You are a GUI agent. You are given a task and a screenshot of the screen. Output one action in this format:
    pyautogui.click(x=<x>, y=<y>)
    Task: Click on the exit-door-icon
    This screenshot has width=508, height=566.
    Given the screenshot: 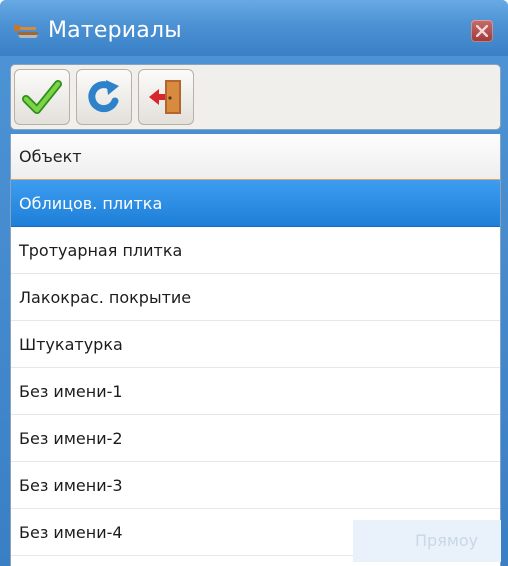 What is the action you would take?
    pyautogui.click(x=165, y=97)
    